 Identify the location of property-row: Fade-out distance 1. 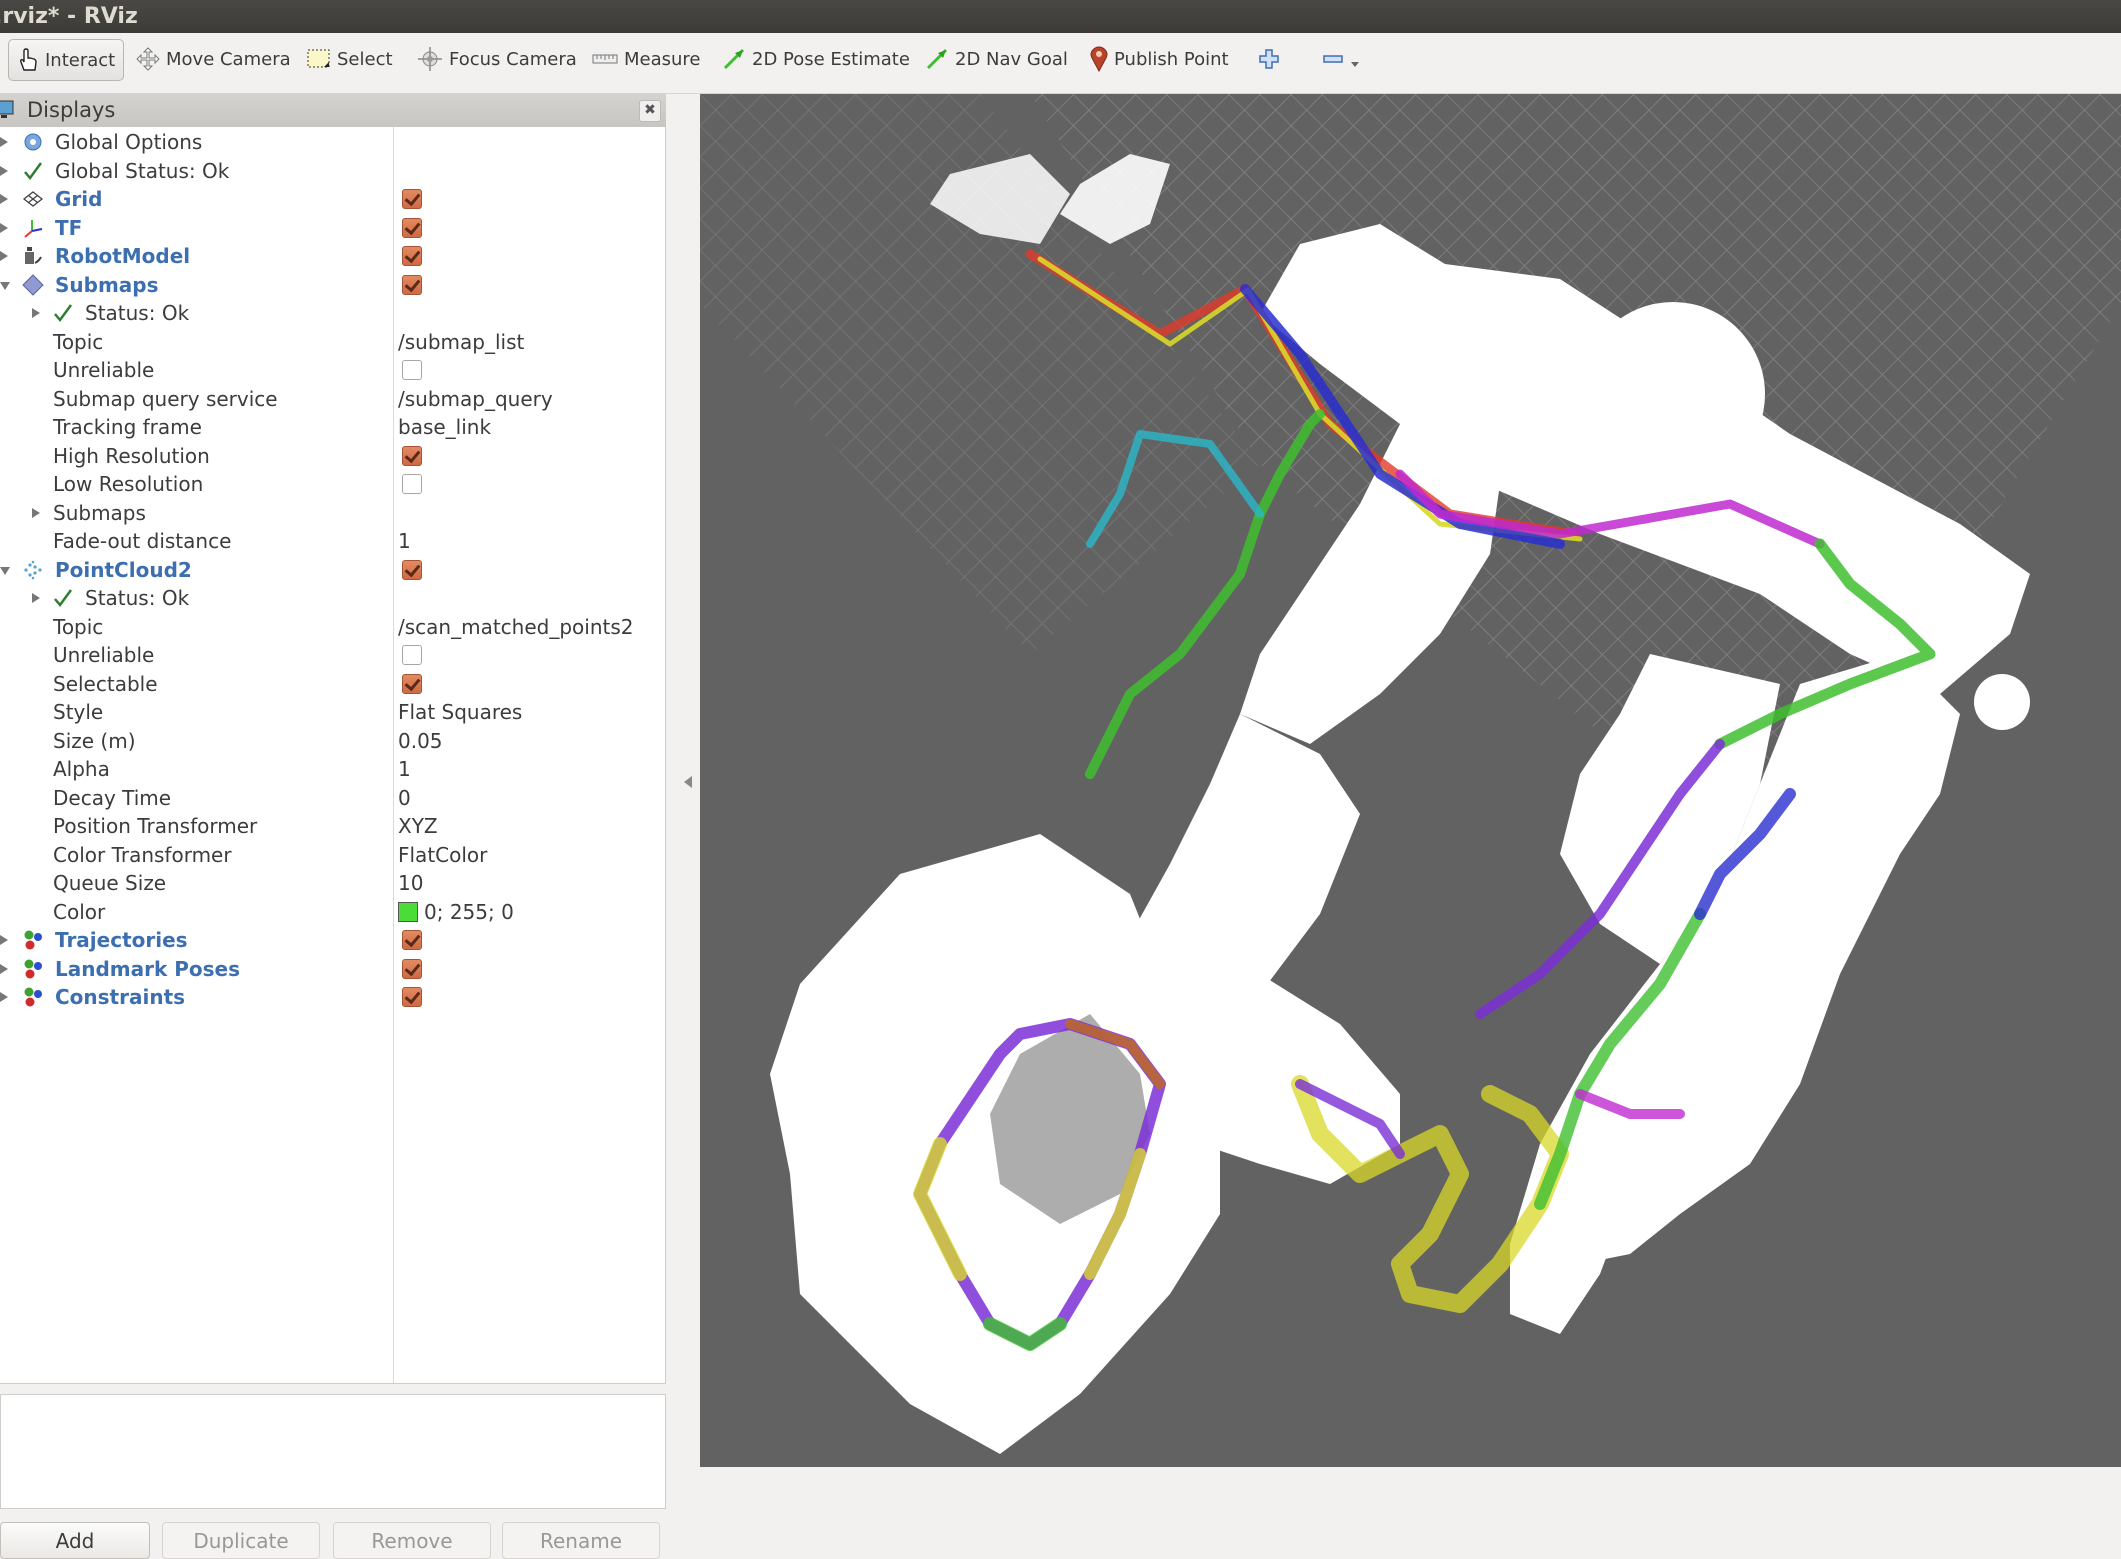
(332, 542).